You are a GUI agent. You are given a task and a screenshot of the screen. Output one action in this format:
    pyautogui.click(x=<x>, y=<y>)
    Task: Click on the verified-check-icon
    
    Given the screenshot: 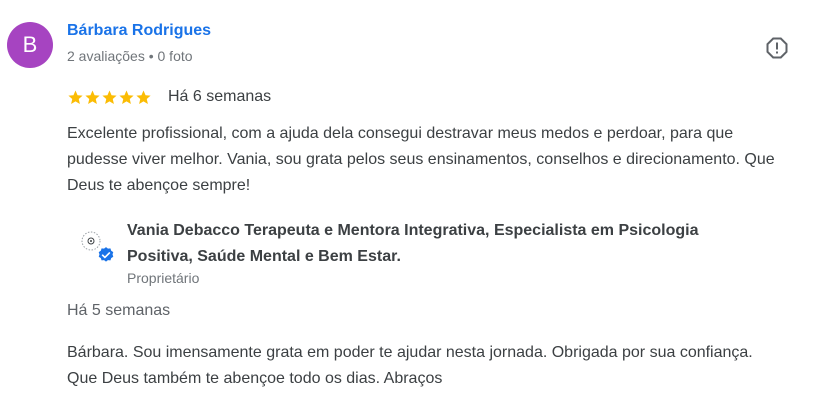 What is the action you would take?
    pyautogui.click(x=106, y=255)
    